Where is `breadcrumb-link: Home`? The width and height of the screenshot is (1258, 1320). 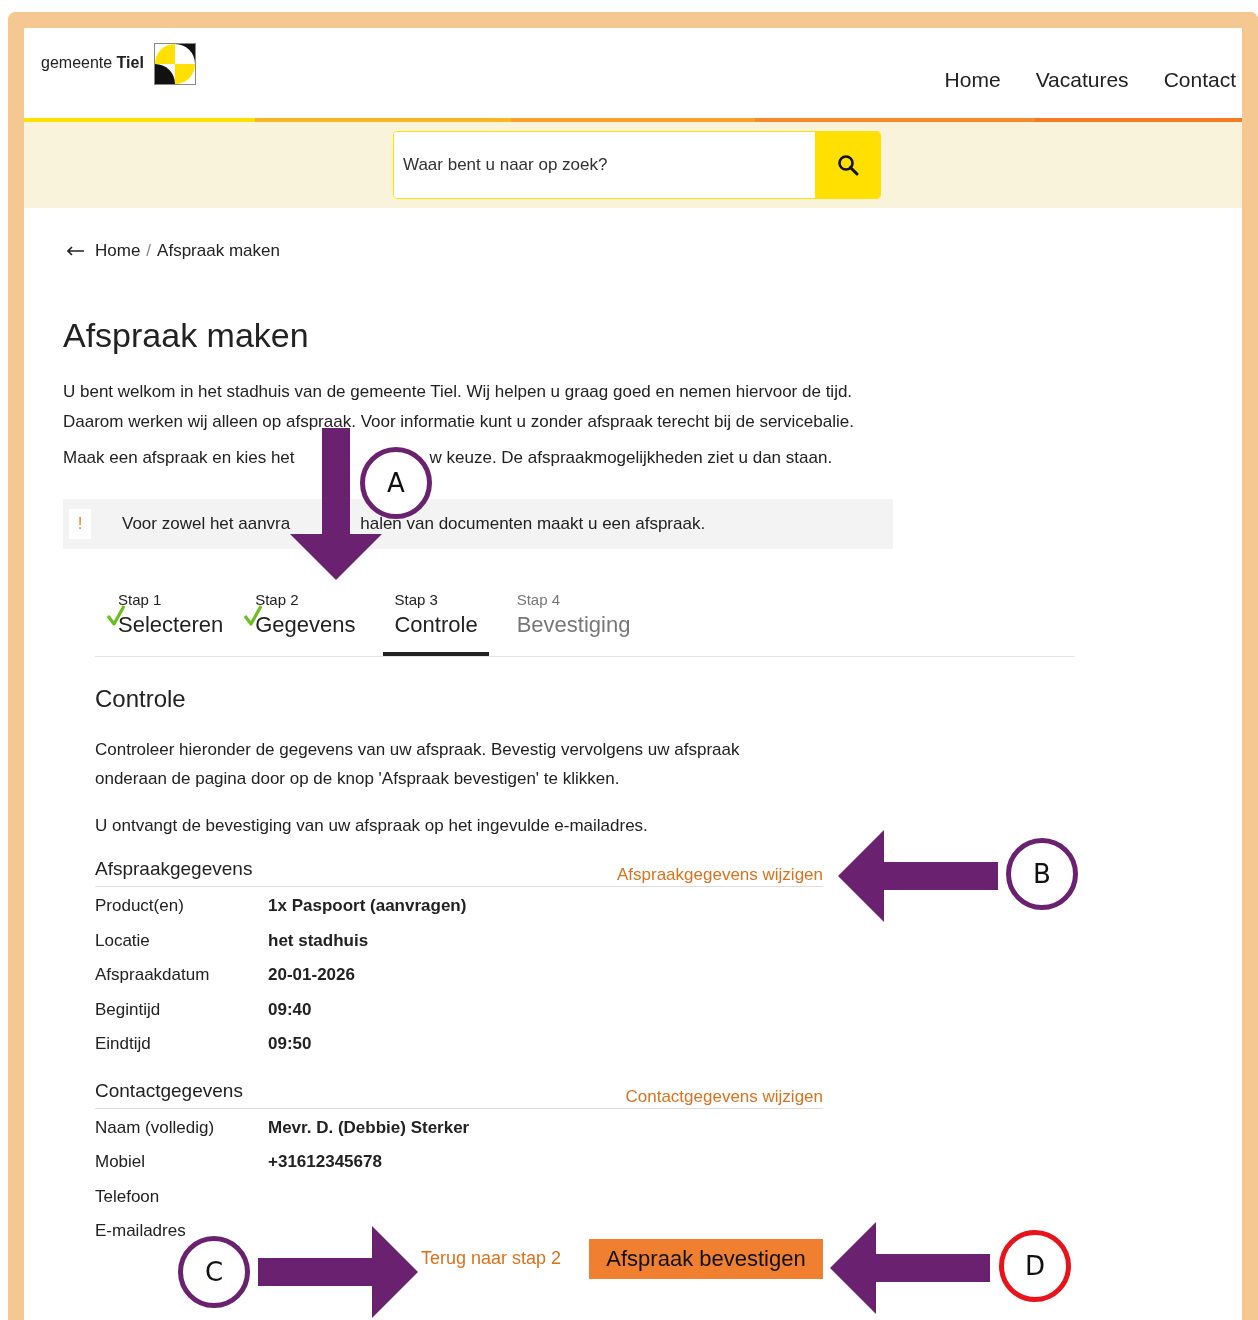
breadcrumb-link: Home is located at coordinates (118, 251).